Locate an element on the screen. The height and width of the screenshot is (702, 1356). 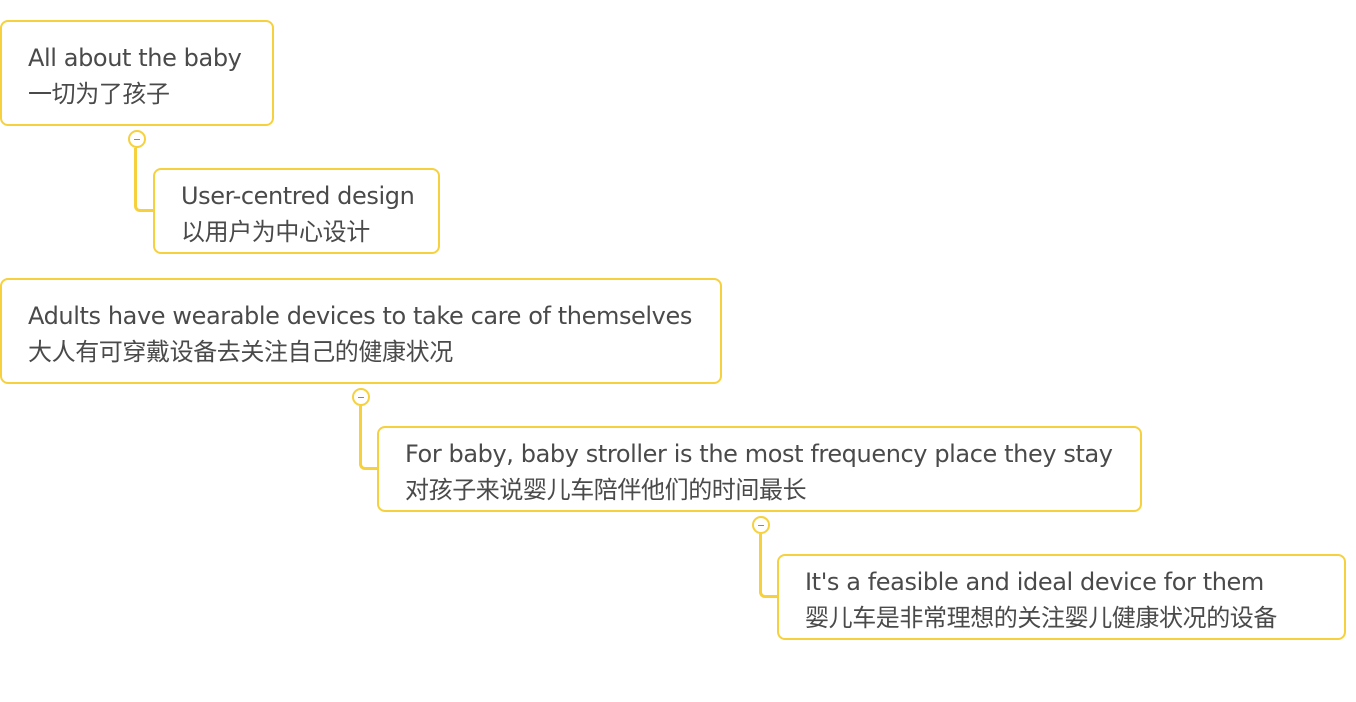
topic-node-user-centred-design: User-centred design 以用户为中心设计 is located at coordinates (296, 211).